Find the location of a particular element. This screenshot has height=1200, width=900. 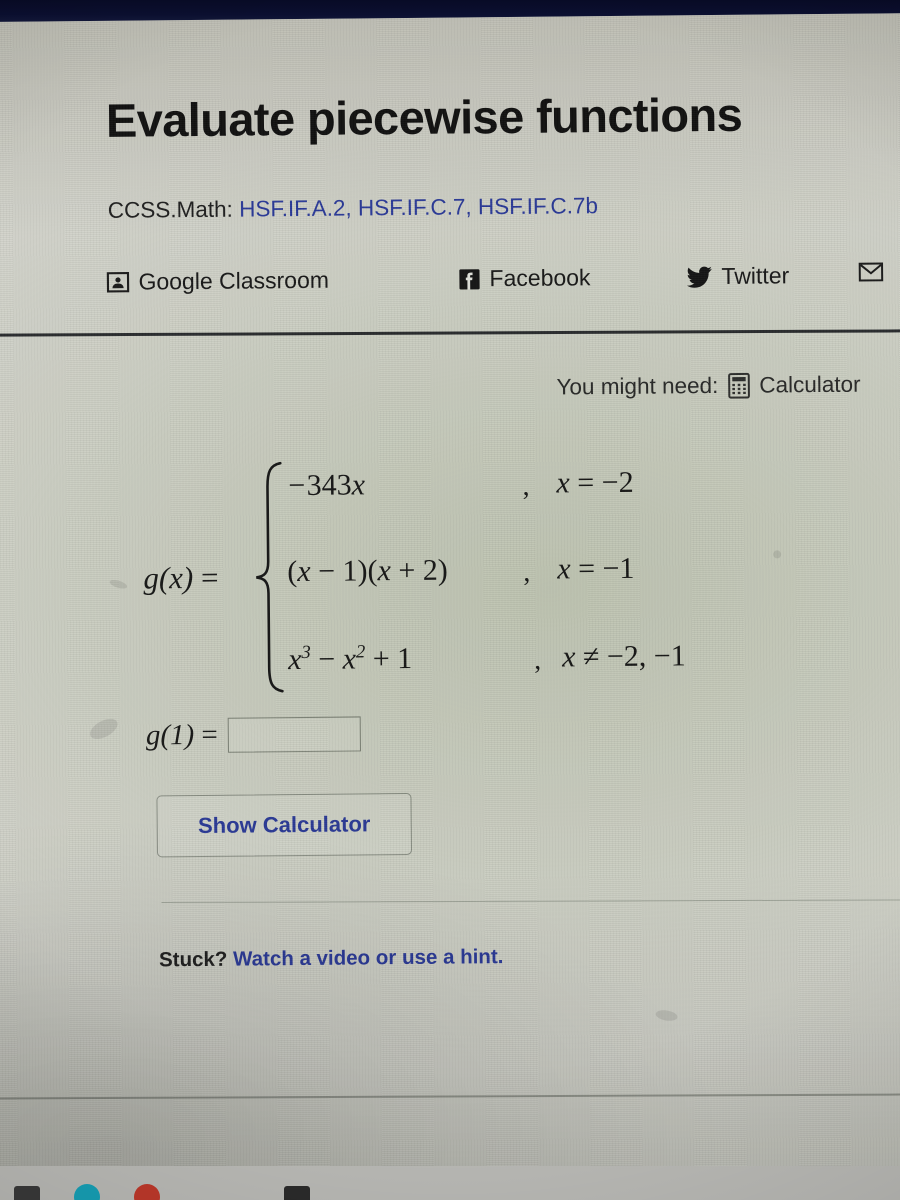

share-google-classroom-label: Google Classroom is located at coordinates (234, 280).